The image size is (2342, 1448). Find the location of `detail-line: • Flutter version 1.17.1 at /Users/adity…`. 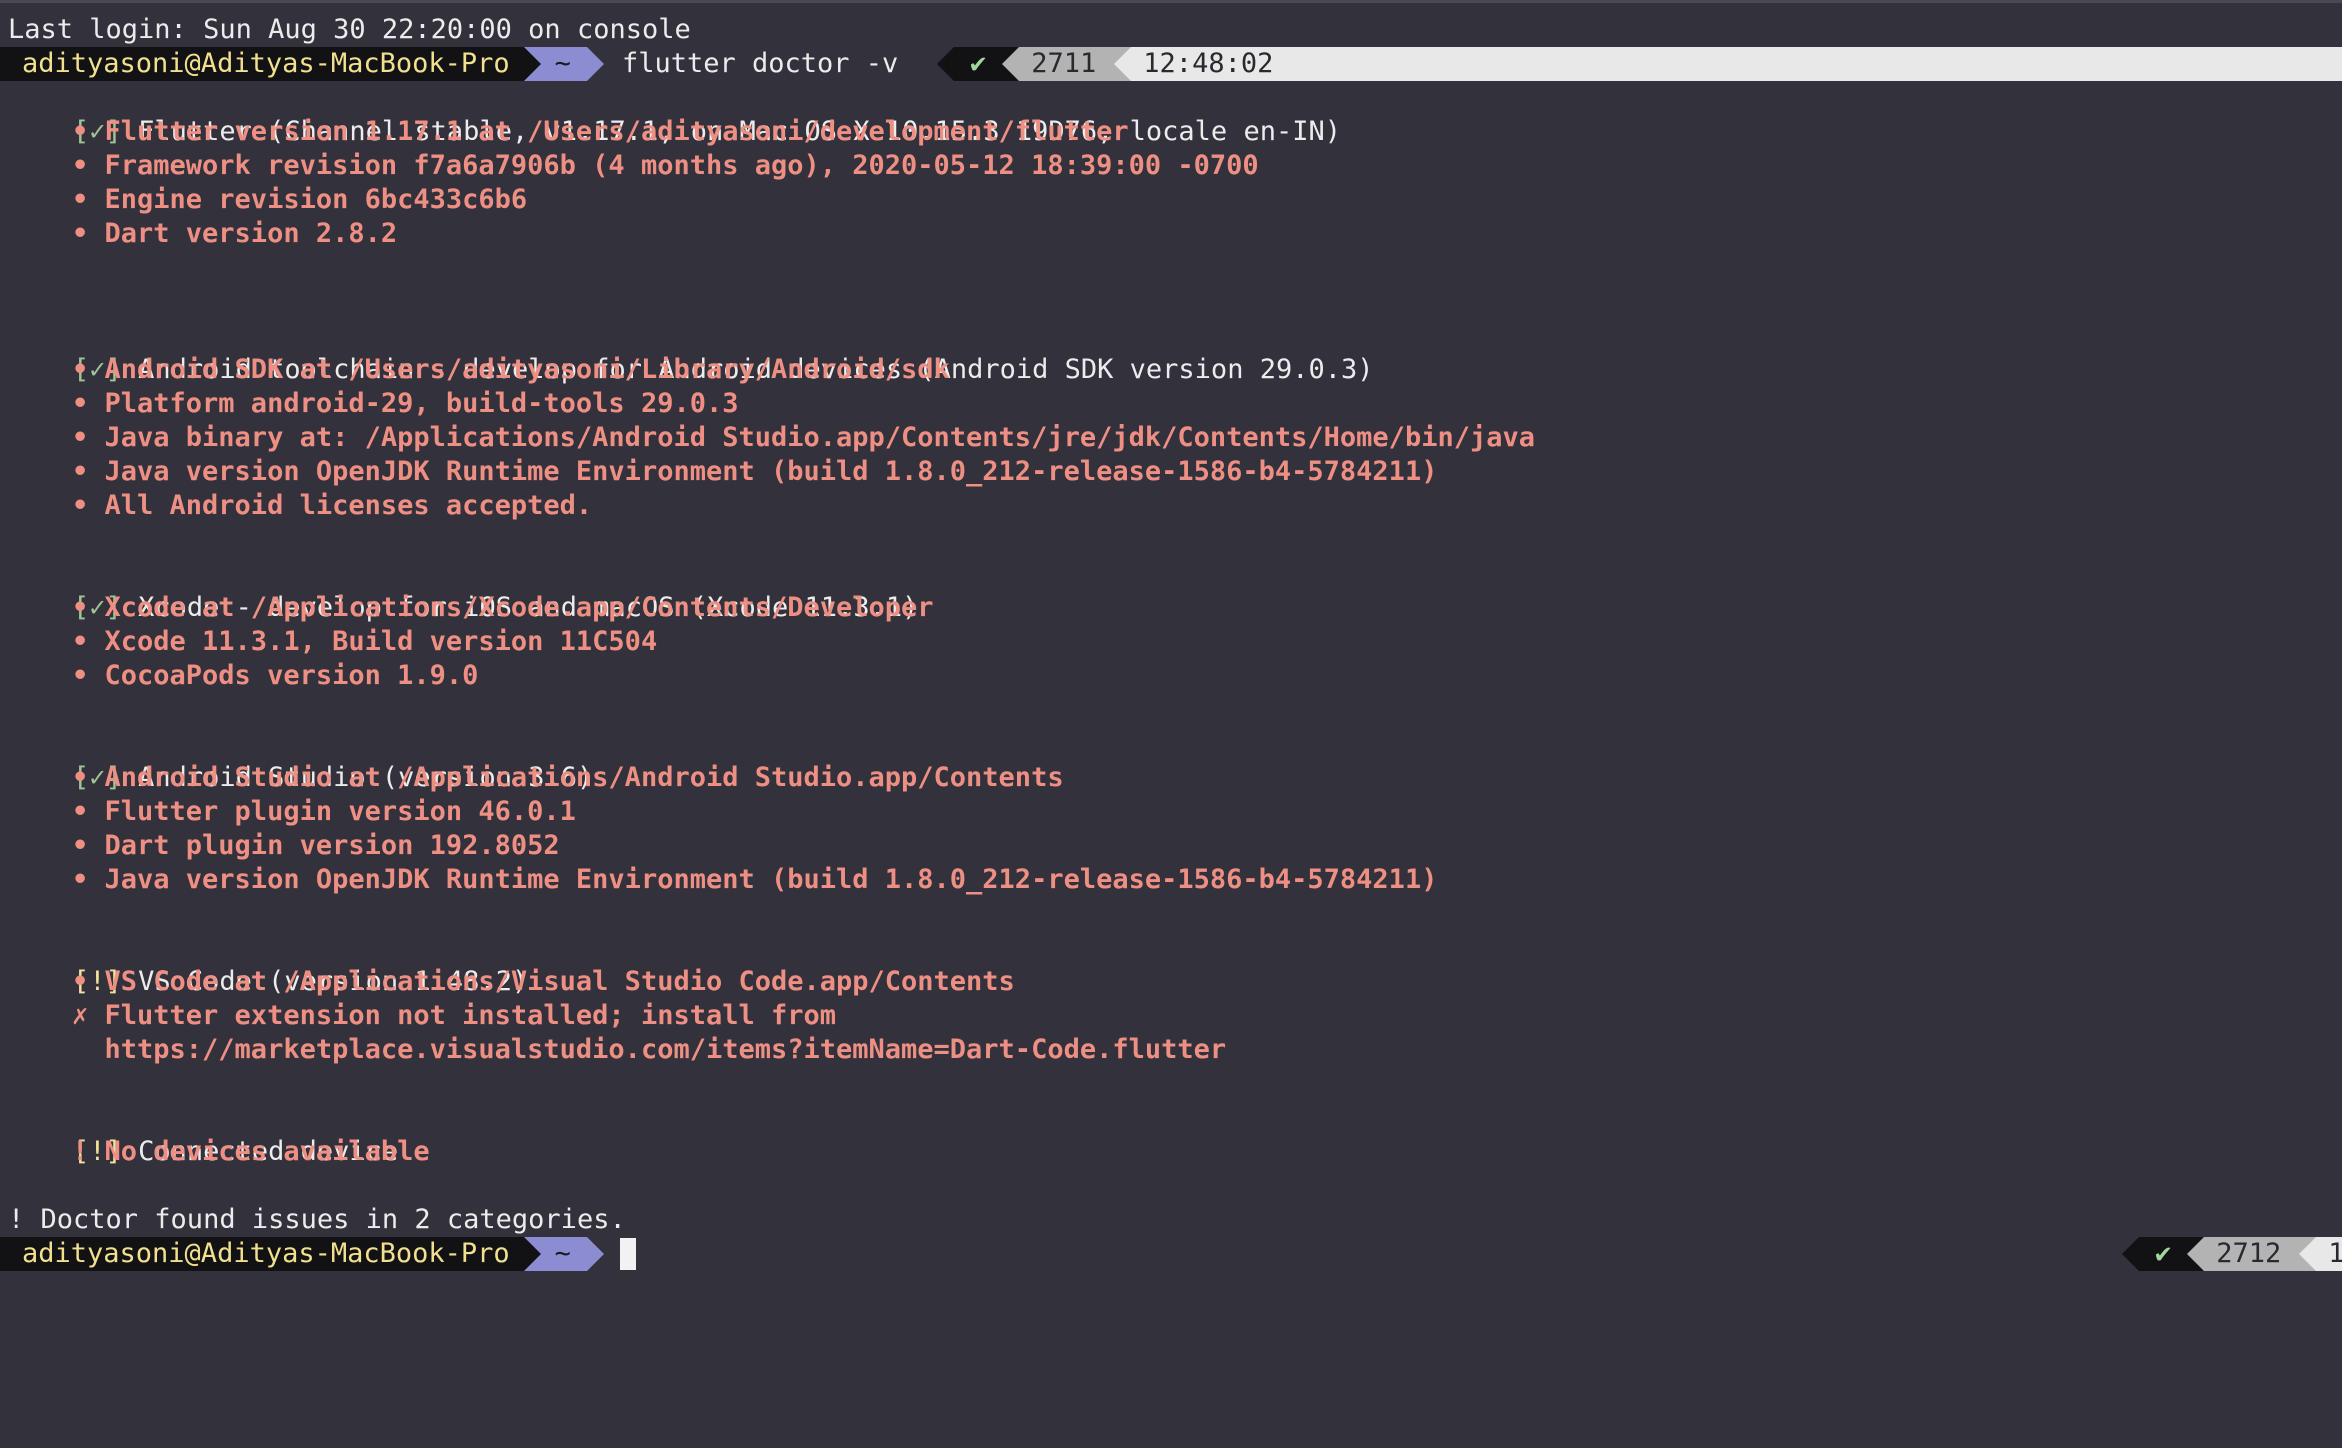

detail-line: • Flutter version 1.17.1 at /Users/adity… is located at coordinates (600, 131).